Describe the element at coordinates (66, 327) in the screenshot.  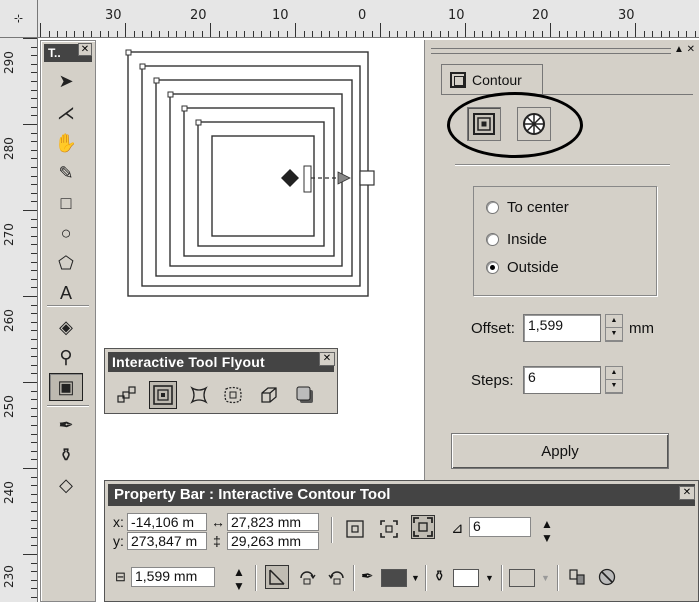
I see `fill-tool-button: ◈` at that location.